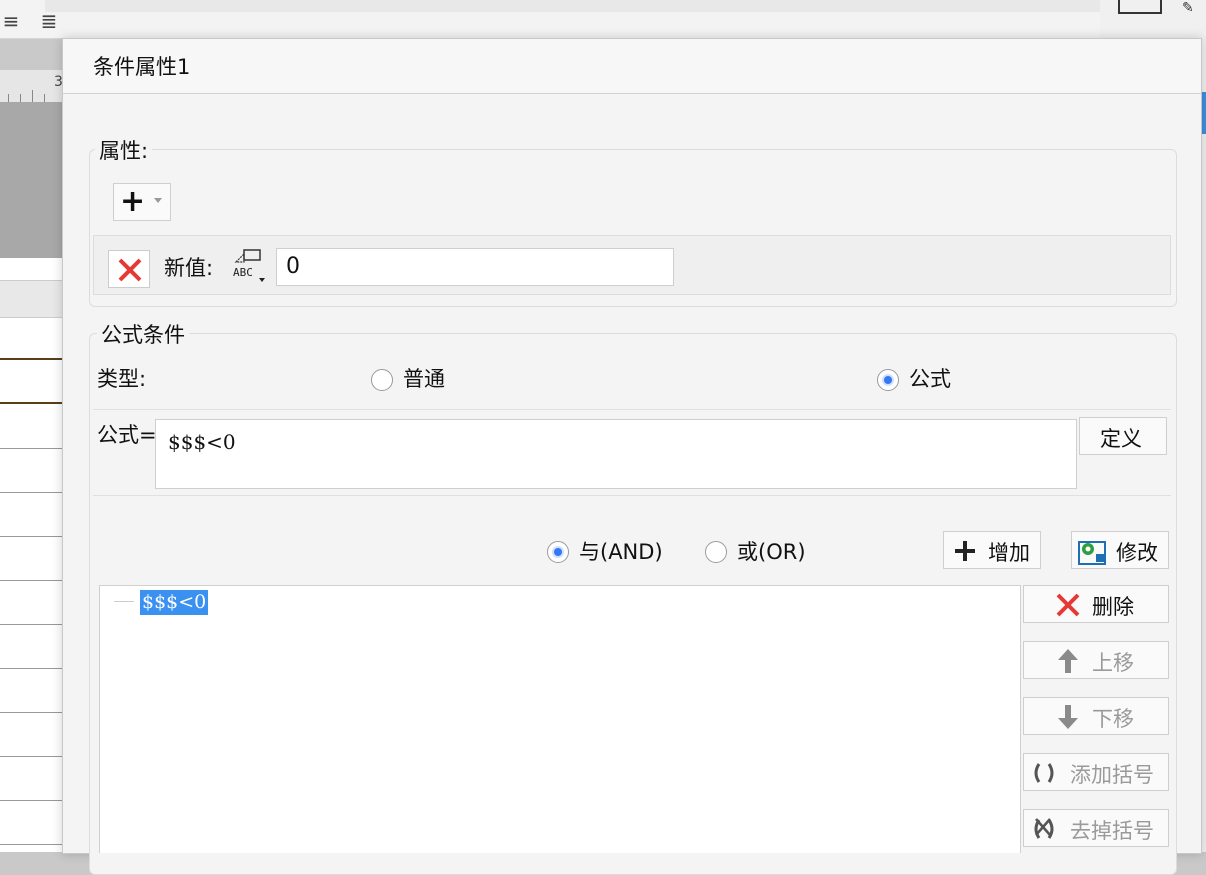 This screenshot has height=875, width=1206. I want to click on define-button: 定义, so click(1123, 436).